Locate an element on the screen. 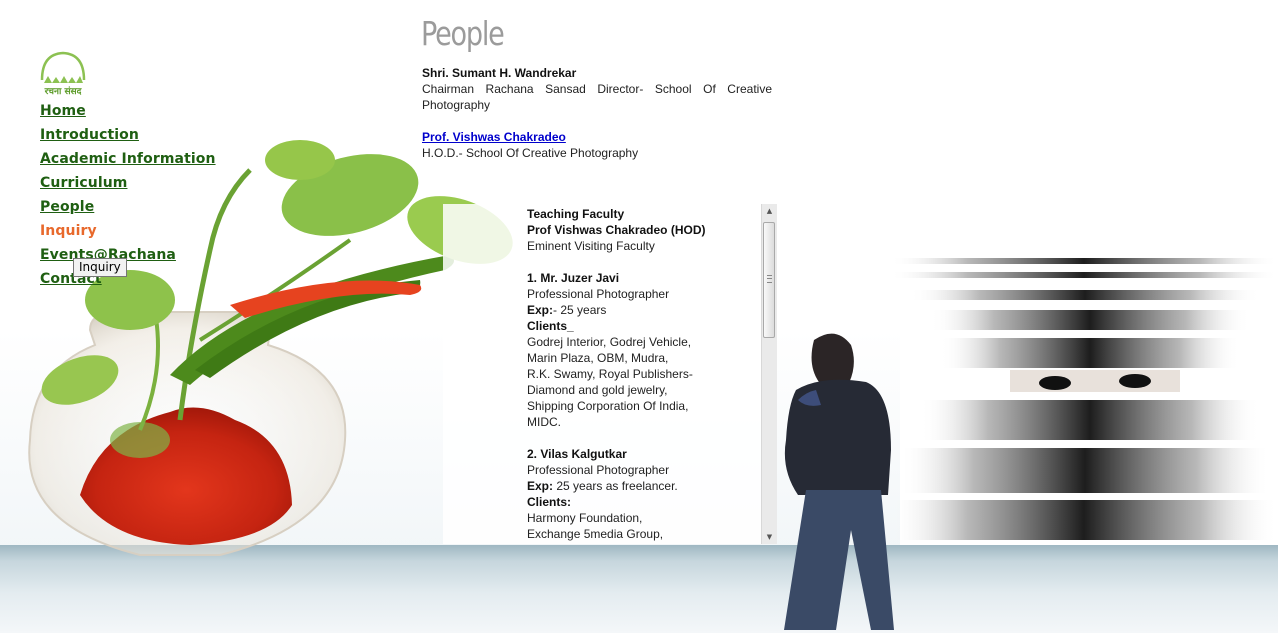 Image resolution: width=1278 pixels, height=633 pixels. faculty-clients-label: Clients: is located at coordinates (549, 502).